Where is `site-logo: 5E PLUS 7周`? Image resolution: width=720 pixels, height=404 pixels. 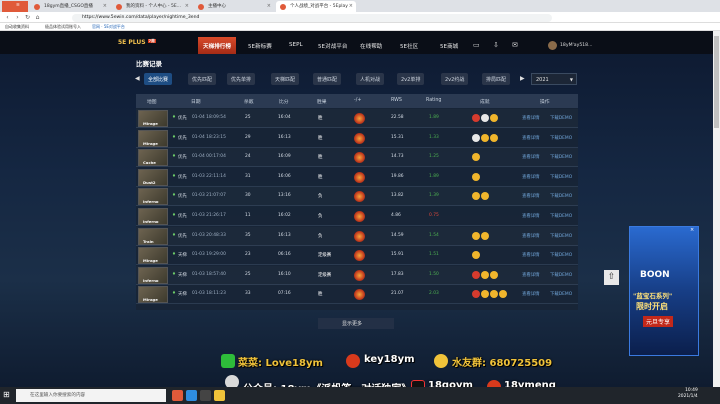
site-logo: 5E PLUS 7周 is located at coordinates (137, 42).